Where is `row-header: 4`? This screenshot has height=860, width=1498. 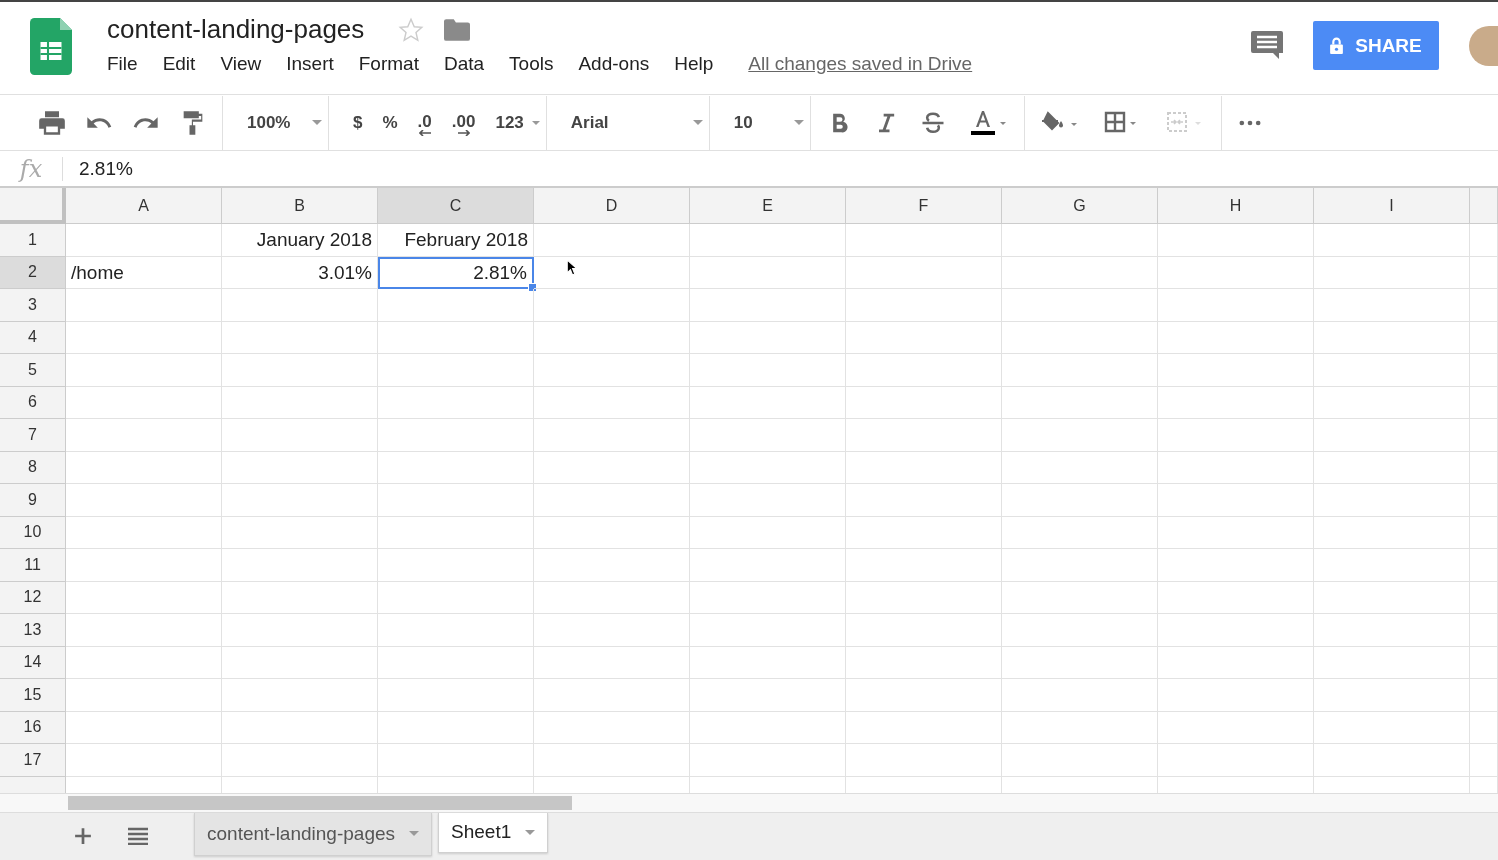 row-header: 4 is located at coordinates (33, 337).